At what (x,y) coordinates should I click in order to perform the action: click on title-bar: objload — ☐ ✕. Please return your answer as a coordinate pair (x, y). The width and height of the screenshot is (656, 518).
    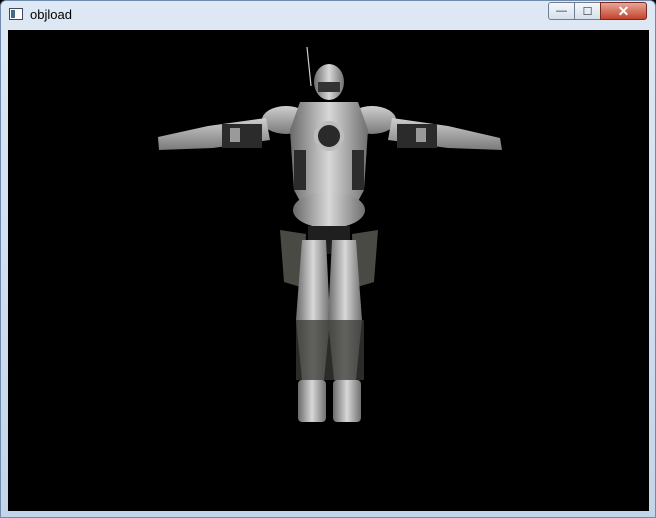
    Looking at the image, I should click on (328, 15).